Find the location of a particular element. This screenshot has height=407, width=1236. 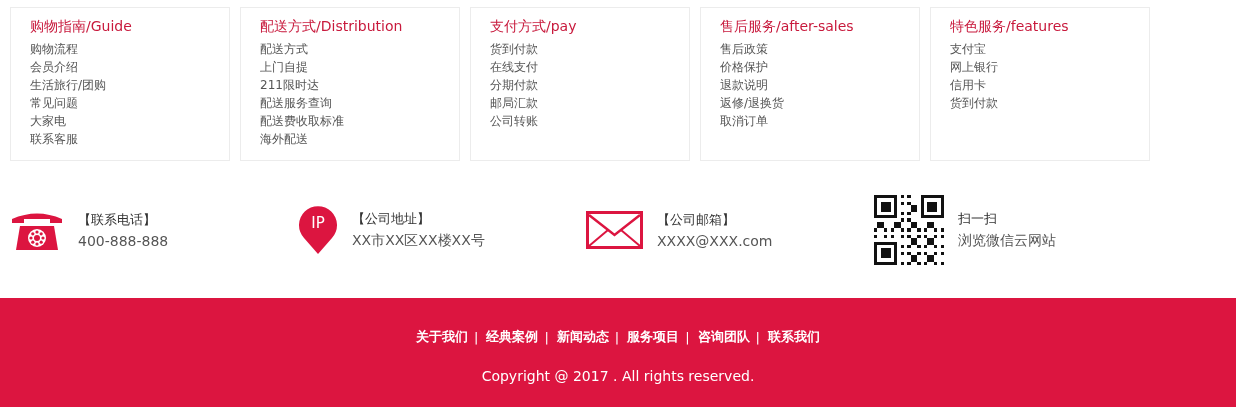

footer-link: 海外配送 is located at coordinates (359, 139).